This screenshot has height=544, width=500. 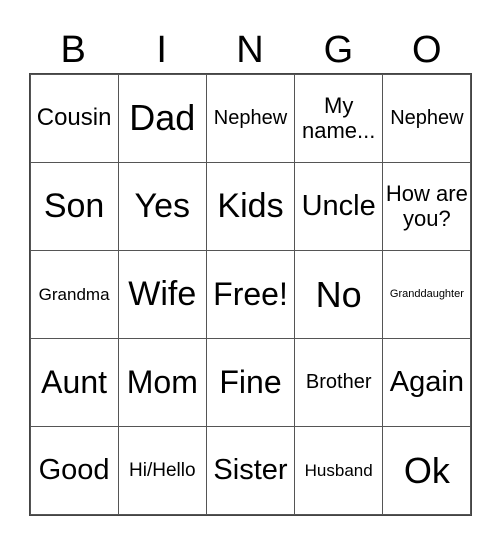 I want to click on bingo-cell: Husband, so click(x=339, y=471).